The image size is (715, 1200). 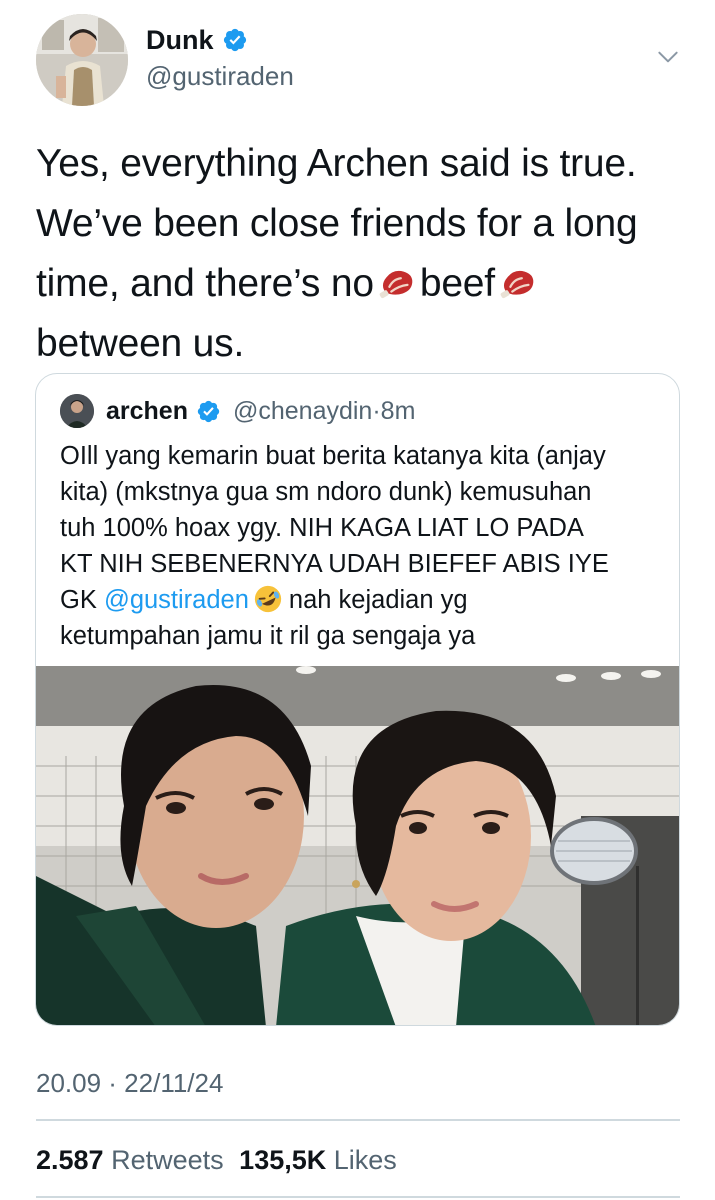 I want to click on quoted-line-3: tuh 100% hoax ygy. NIH KAGA LIAT LO PADA, so click(x=322, y=528).